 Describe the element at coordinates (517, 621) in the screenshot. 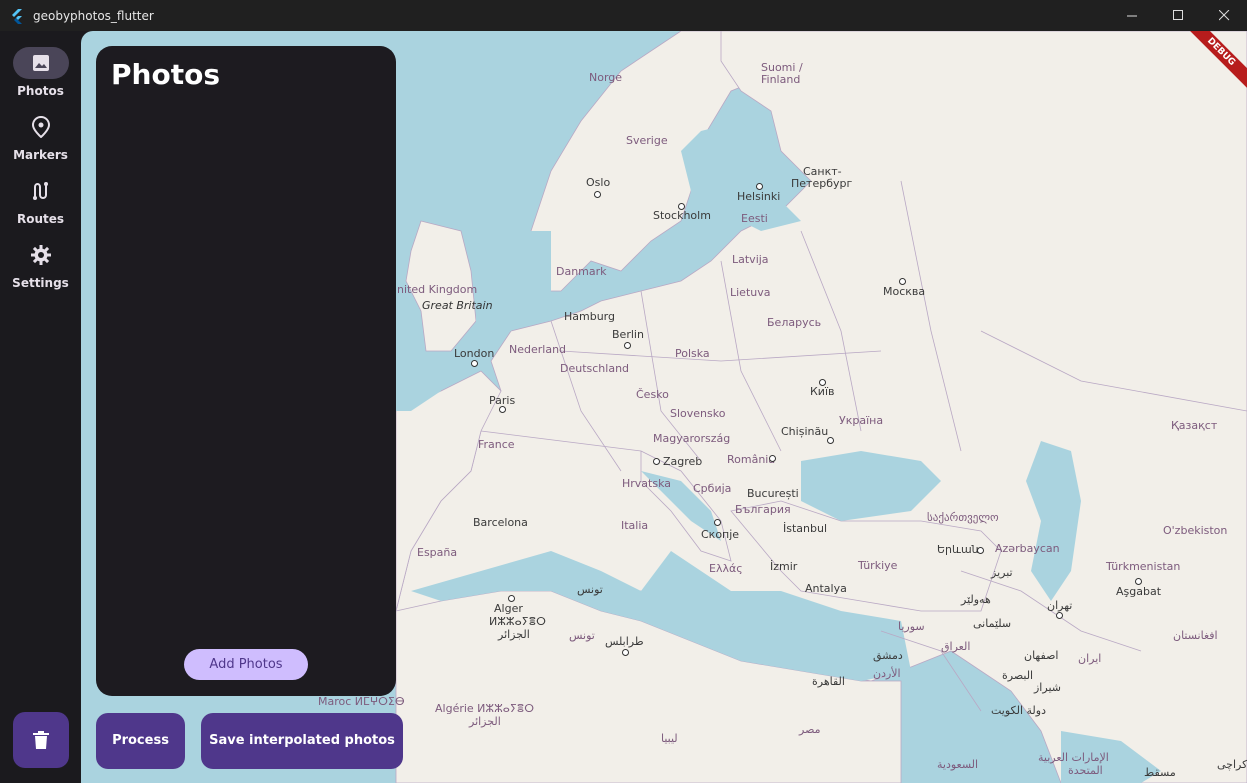

I see `map-label: ⵍⵣⵣⴰⵢⴻⵔ` at that location.